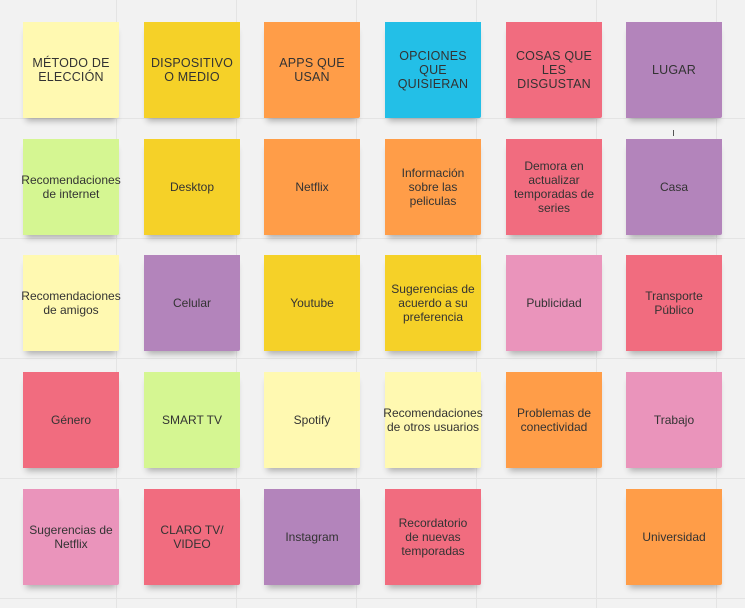  What do you see at coordinates (312, 187) in the screenshot?
I see `note-netflix: Netflix` at bounding box center [312, 187].